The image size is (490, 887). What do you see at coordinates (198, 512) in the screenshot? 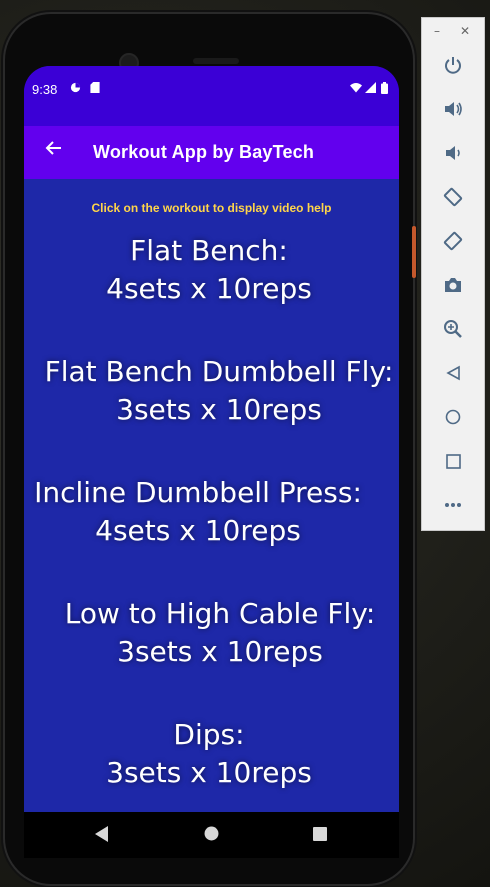
I see `workout-item: Incline Dumbbell Press: 4sets x 10reps` at bounding box center [198, 512].